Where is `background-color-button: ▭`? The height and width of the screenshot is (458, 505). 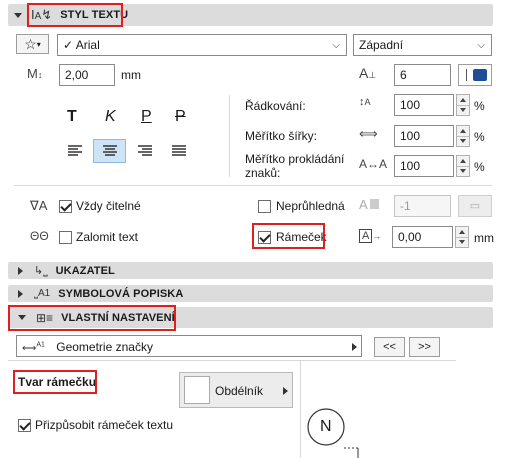
background-color-button: ▭ is located at coordinates (475, 206).